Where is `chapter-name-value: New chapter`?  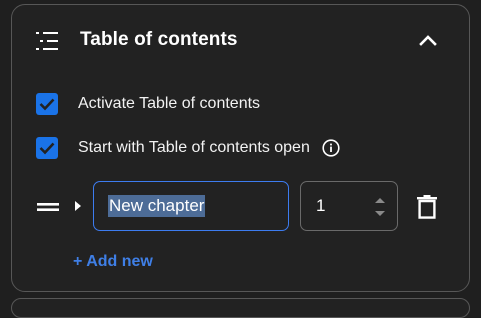
chapter-name-value: New chapter is located at coordinates (157, 206).